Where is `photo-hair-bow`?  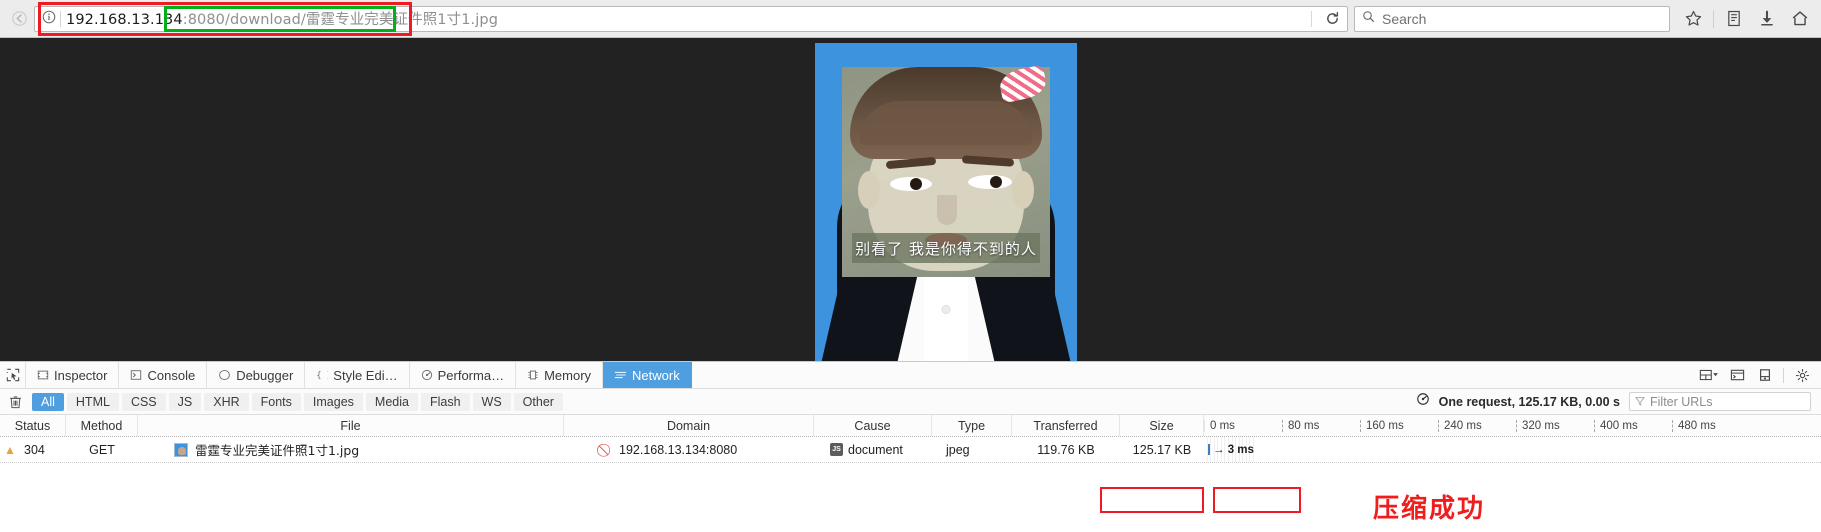
photo-hair-bow is located at coordinates (1023, 84).